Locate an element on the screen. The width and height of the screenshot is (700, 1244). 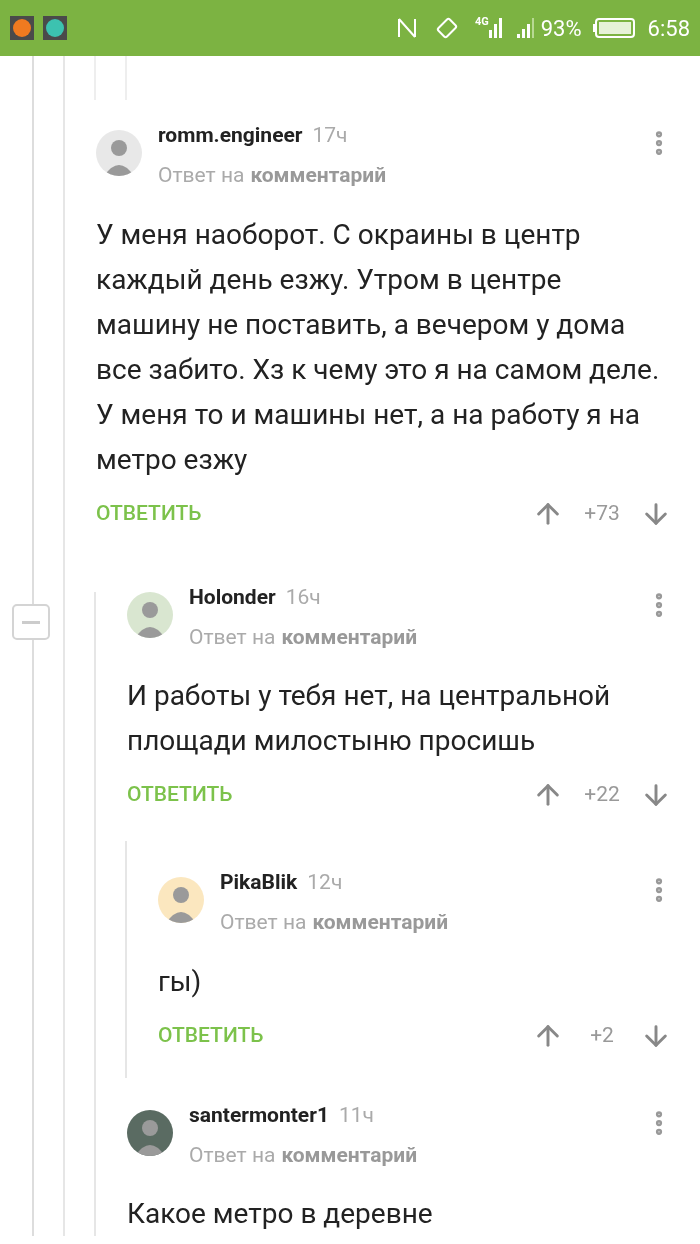
author-name: romm.engineer is located at coordinates (230, 136).